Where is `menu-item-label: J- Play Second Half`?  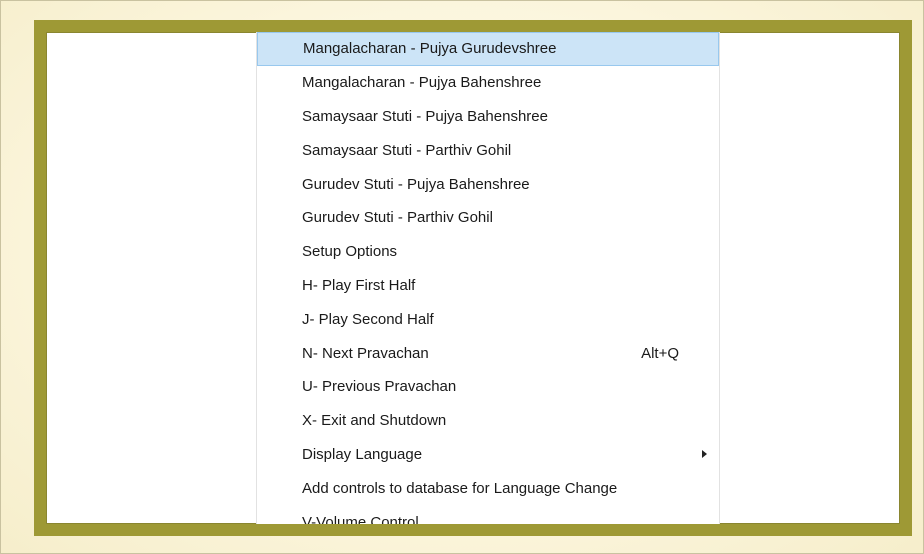
menu-item-label: J- Play Second Half is located at coordinates (368, 319).